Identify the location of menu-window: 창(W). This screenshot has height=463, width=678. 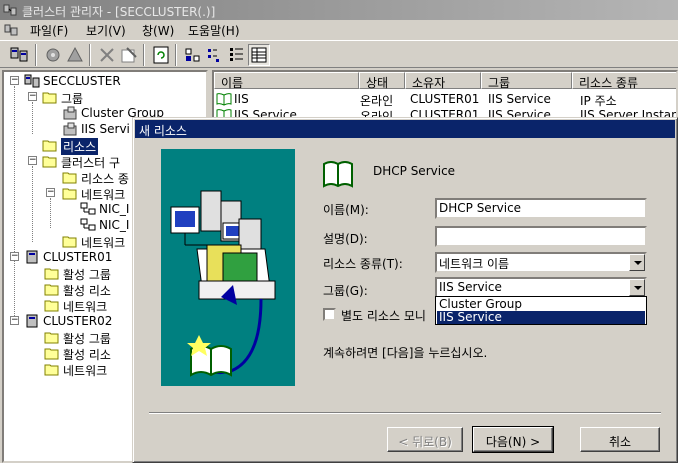
(158, 30).